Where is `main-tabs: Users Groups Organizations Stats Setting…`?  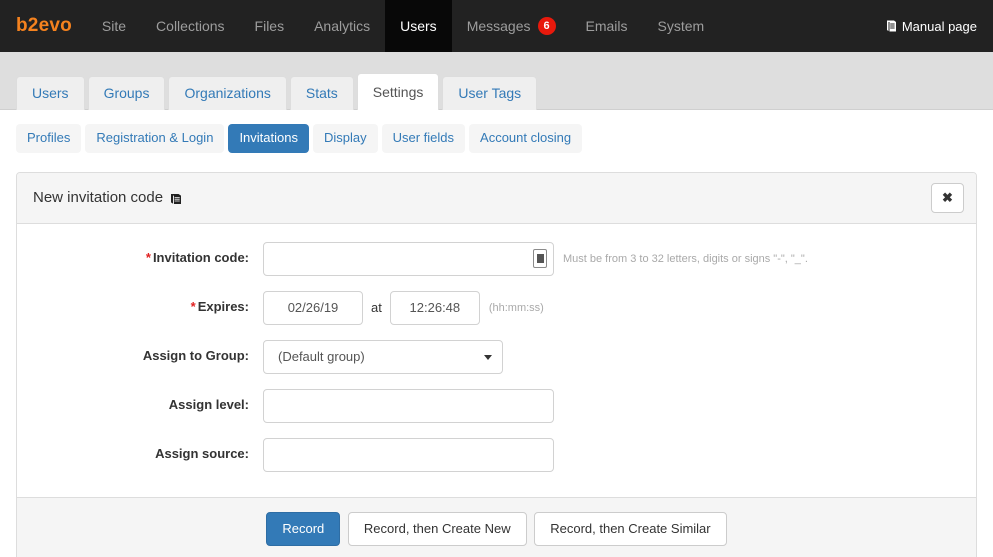 main-tabs: Users Groups Organizations Stats Setting… is located at coordinates (496, 81).